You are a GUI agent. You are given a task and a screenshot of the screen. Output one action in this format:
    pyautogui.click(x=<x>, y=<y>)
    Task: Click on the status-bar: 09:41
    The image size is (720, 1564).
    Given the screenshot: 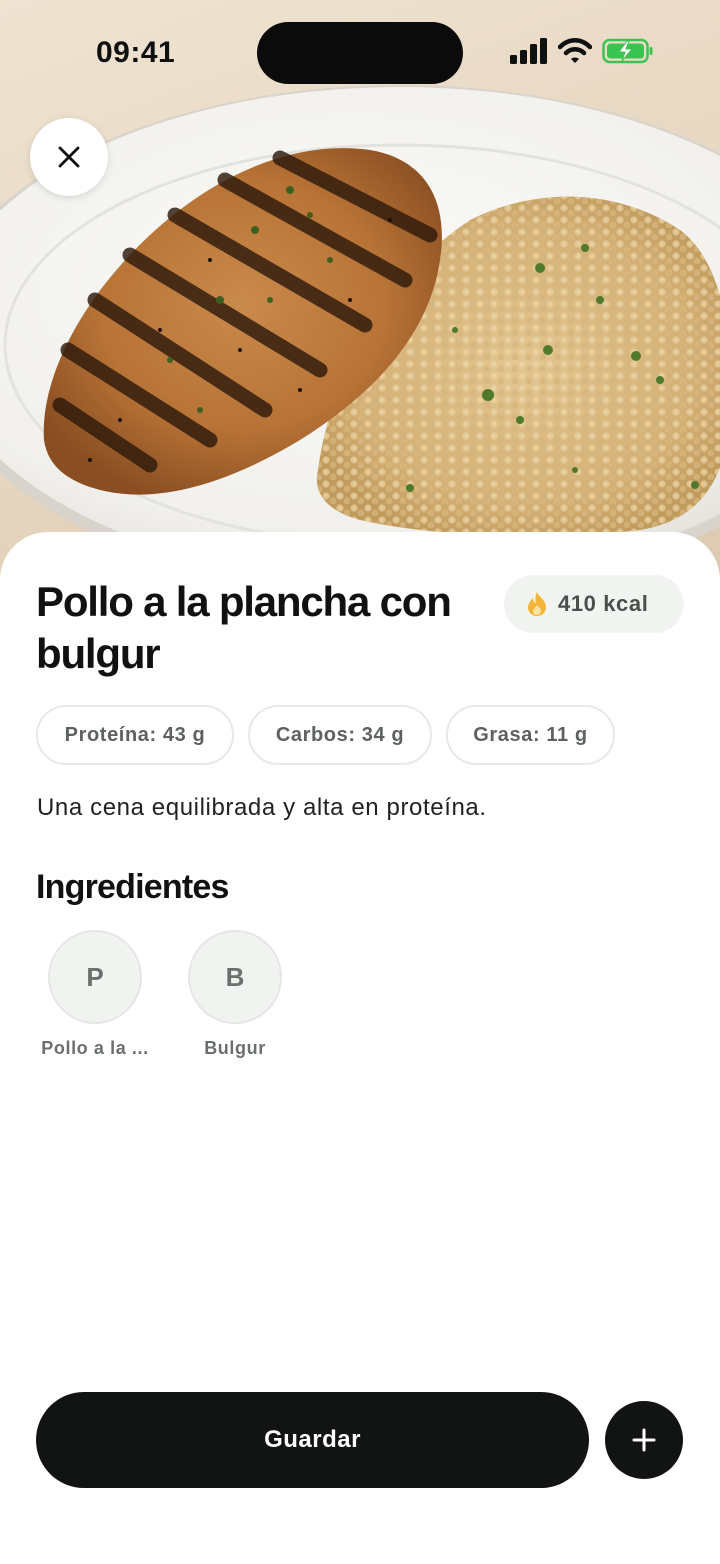 What is the action you would take?
    pyautogui.click(x=360, y=50)
    